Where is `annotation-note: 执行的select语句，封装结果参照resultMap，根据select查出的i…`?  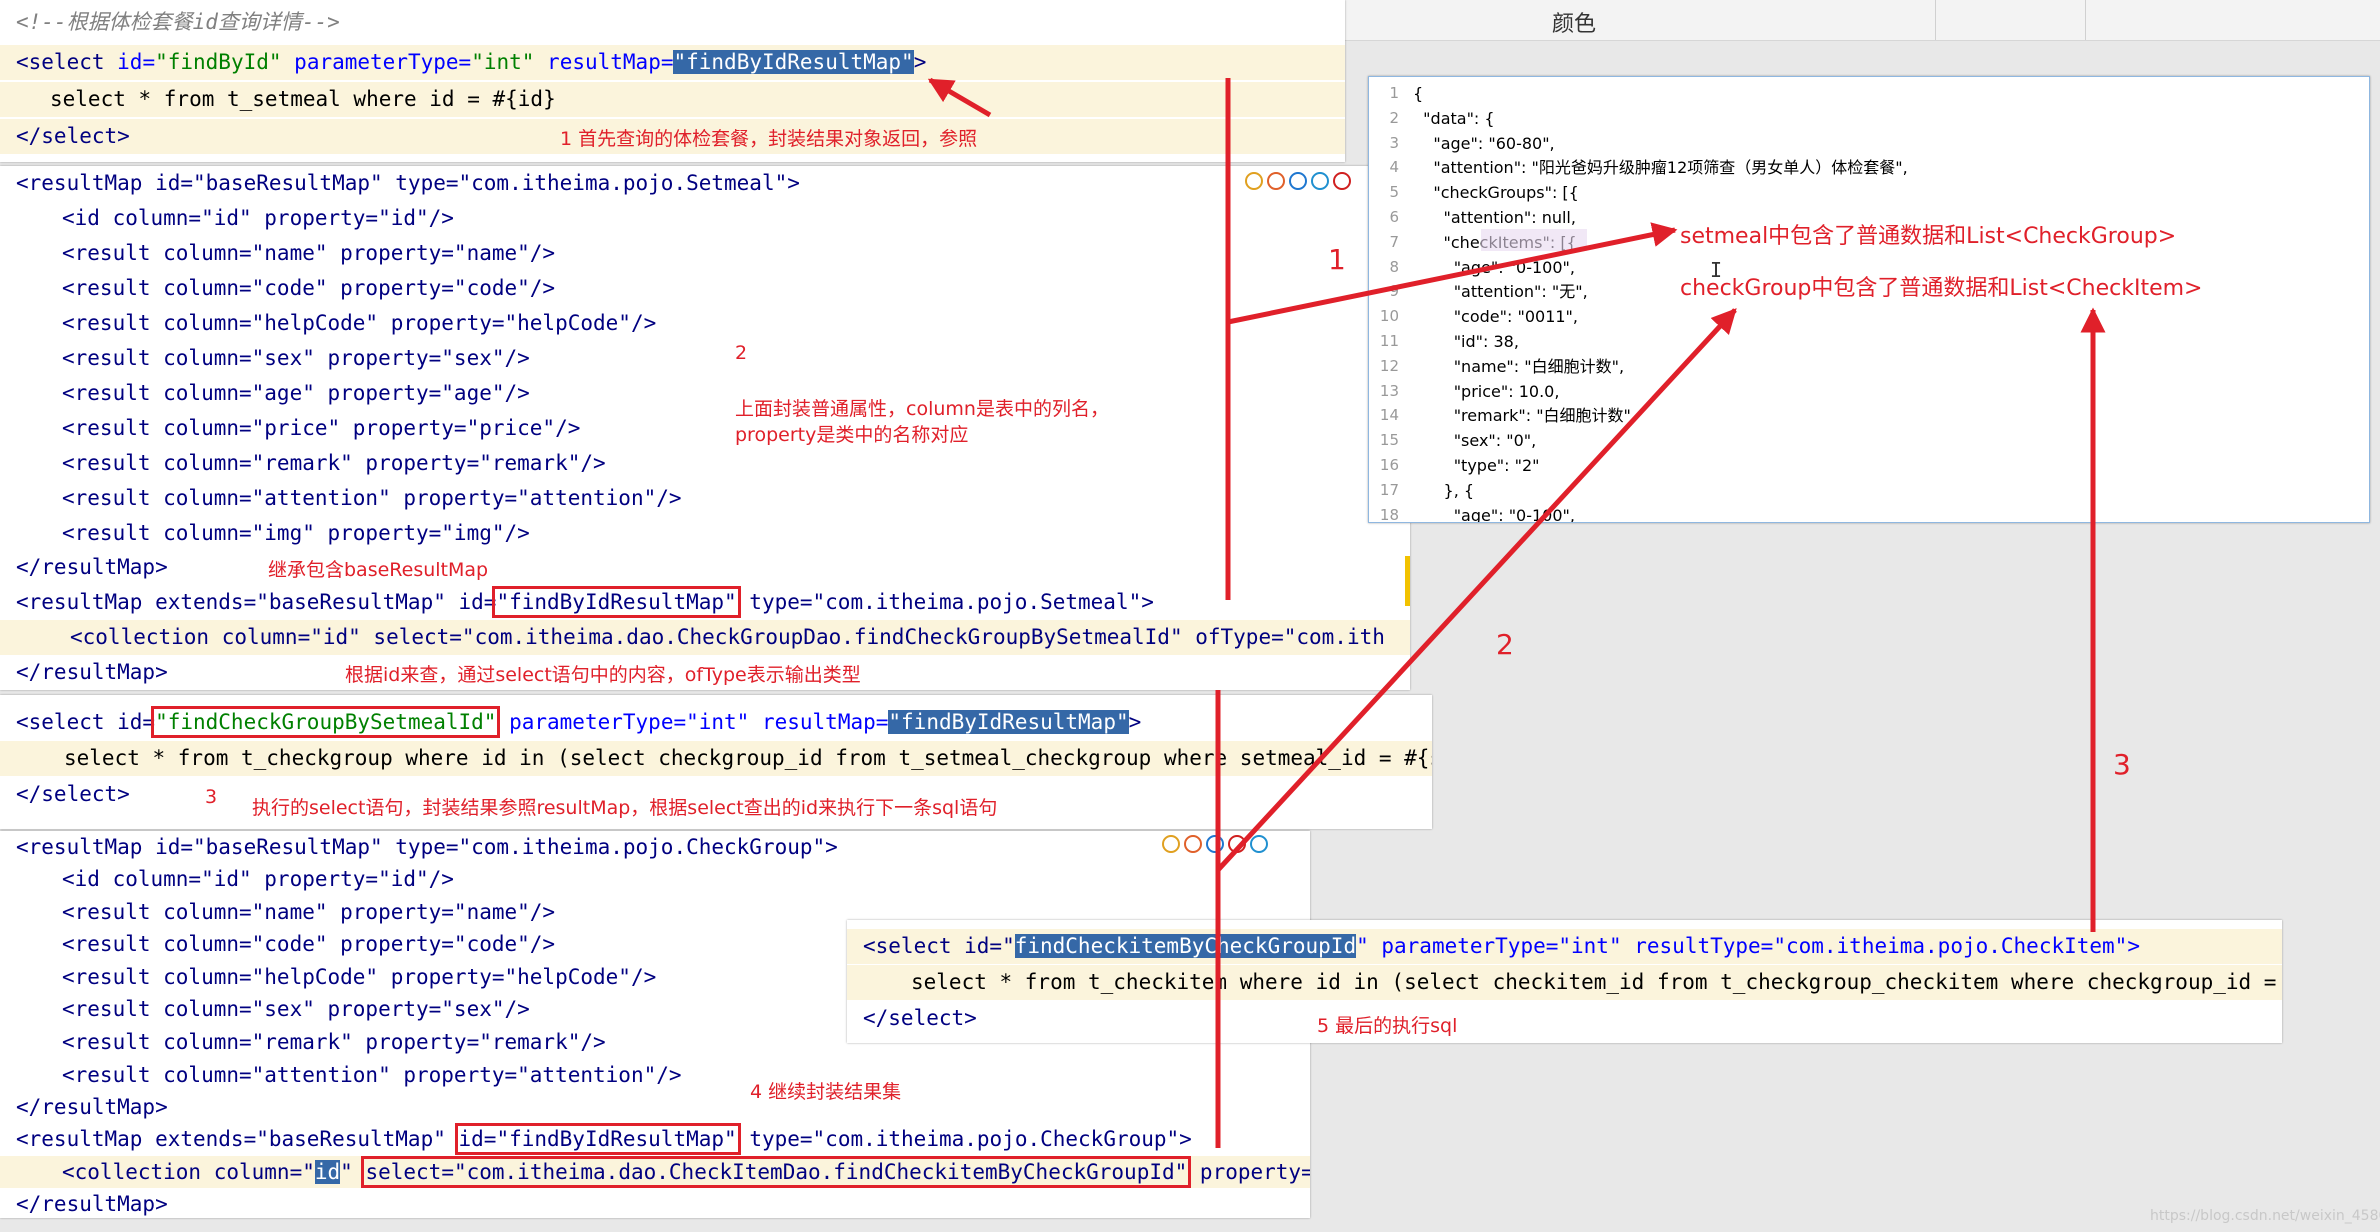 annotation-note: 执行的select语句，封装结果参照resultMap，根据select查出的i… is located at coordinates (625, 808).